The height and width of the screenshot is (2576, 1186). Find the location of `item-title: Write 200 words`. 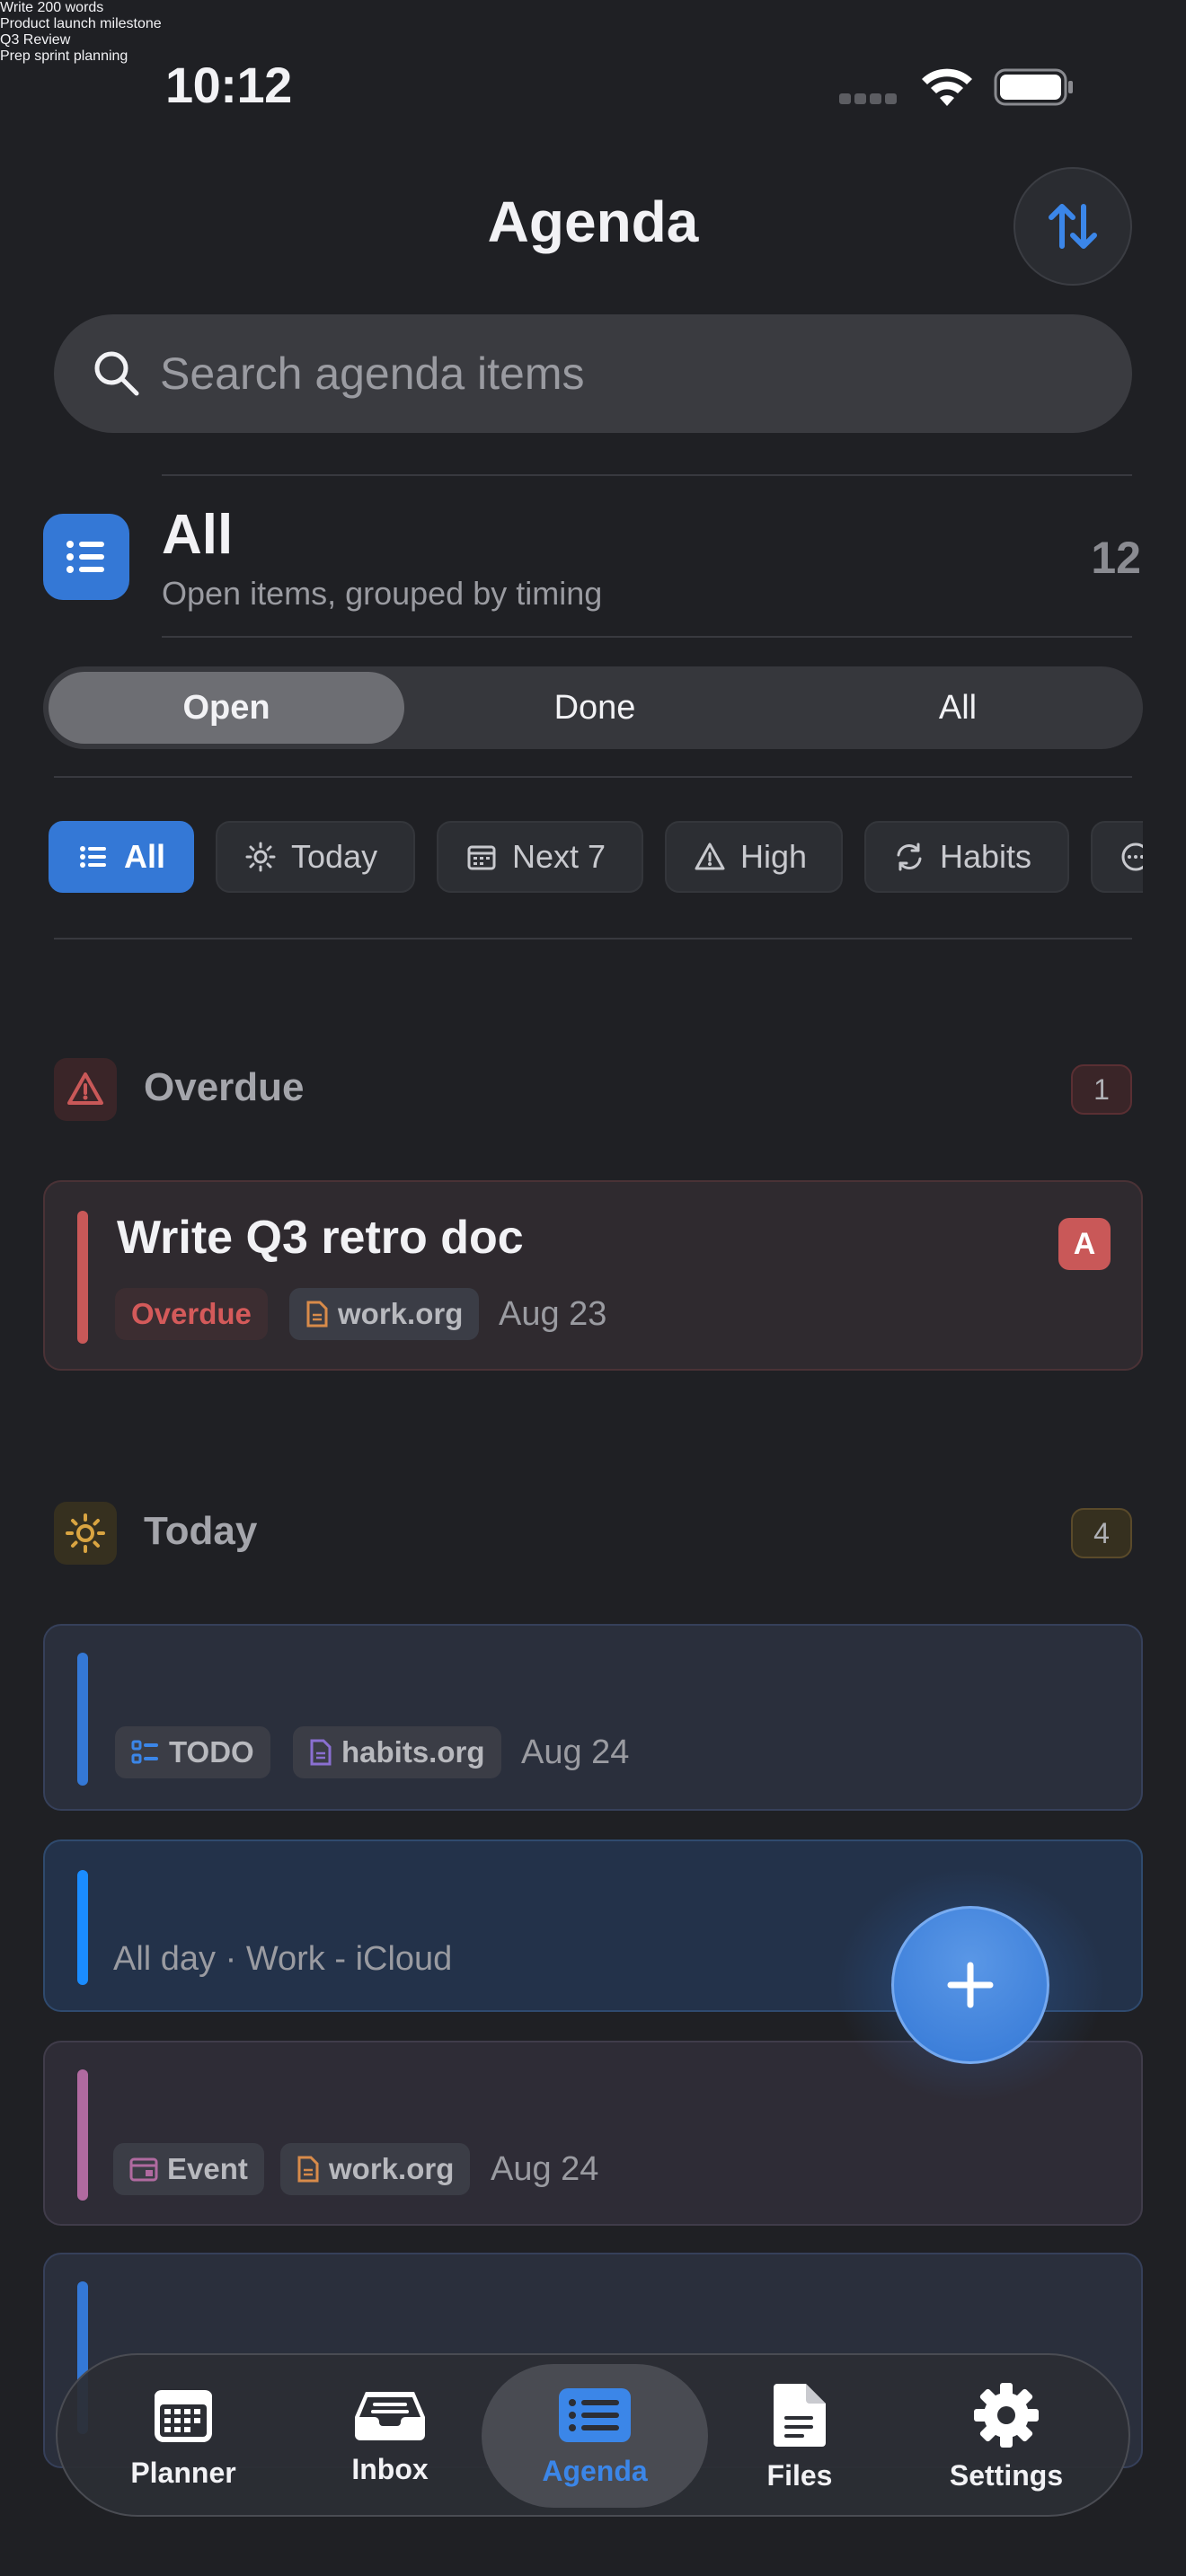

item-title: Write 200 words is located at coordinates (52, 8).